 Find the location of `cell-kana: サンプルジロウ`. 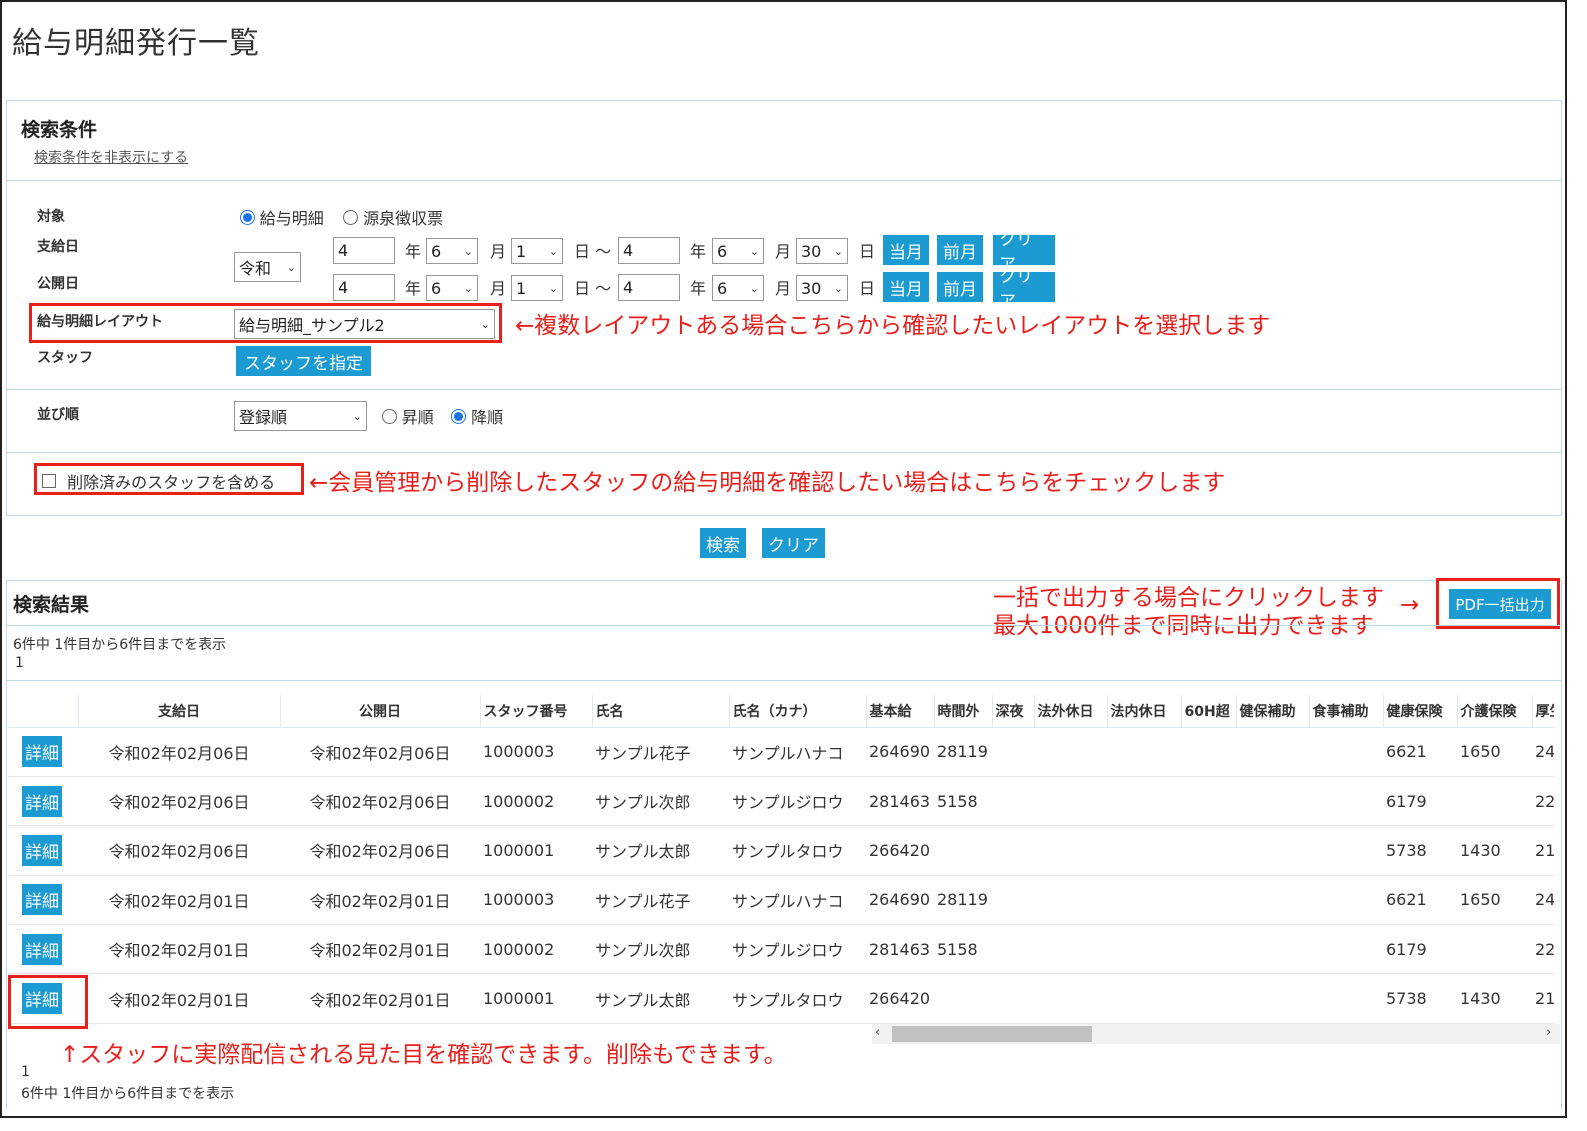

cell-kana: サンプルジロウ is located at coordinates (797, 949).